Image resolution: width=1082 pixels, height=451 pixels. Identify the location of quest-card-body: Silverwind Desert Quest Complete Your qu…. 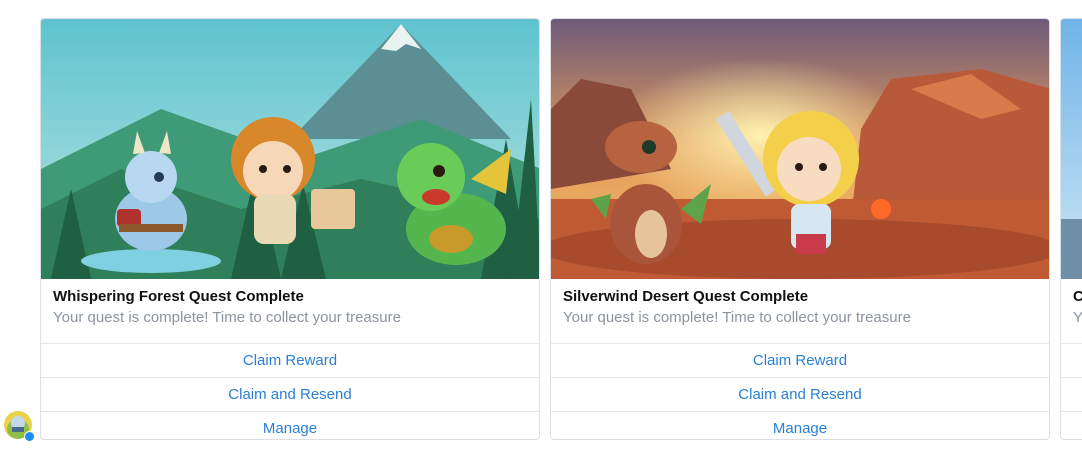
(800, 311).